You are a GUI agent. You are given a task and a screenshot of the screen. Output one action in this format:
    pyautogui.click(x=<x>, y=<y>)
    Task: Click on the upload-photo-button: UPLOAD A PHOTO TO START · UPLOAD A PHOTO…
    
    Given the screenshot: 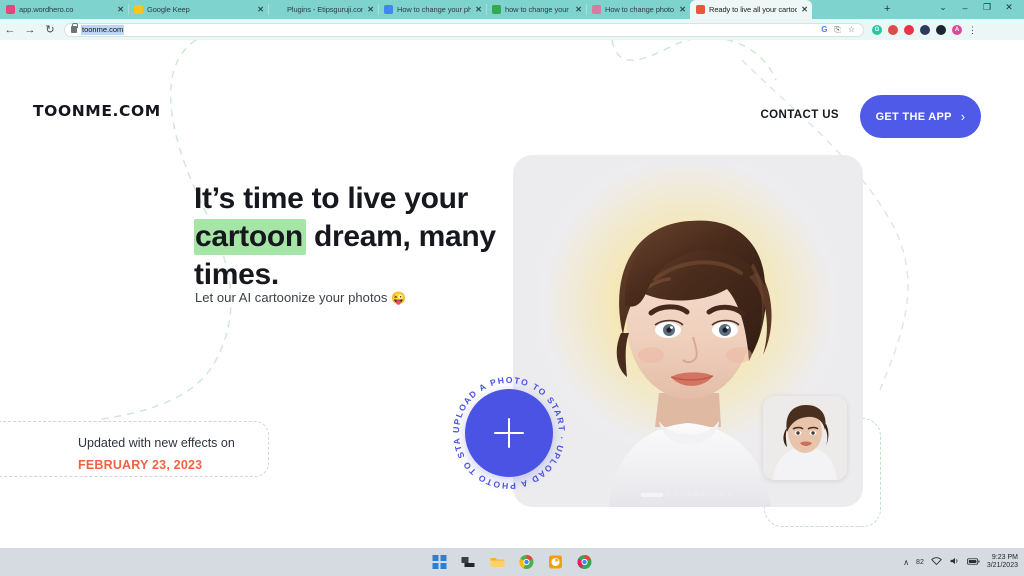 What is the action you would take?
    pyautogui.click(x=509, y=433)
    